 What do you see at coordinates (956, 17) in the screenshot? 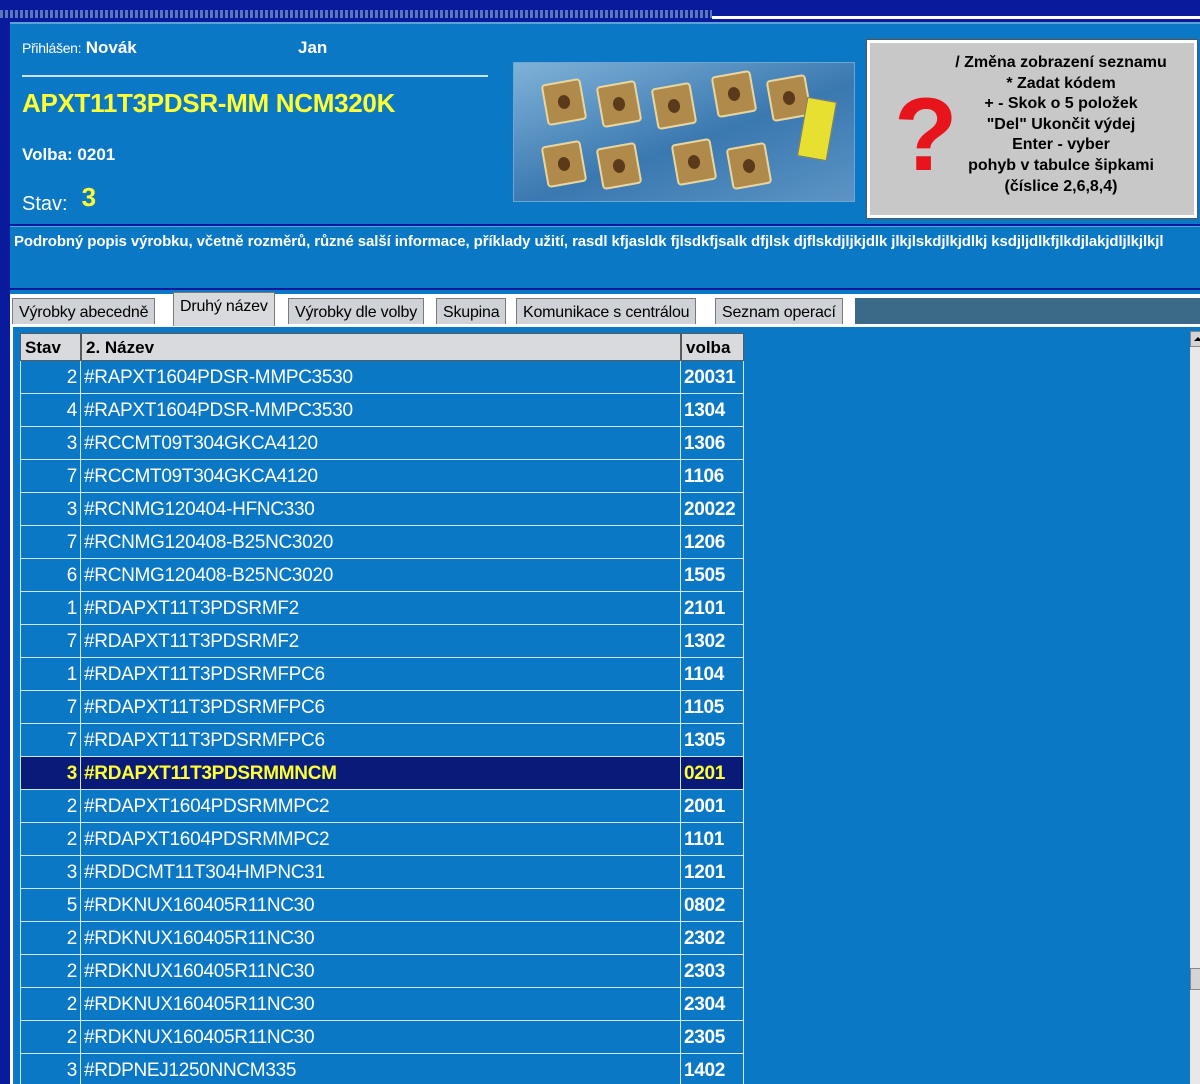
I see `title-strip-line` at bounding box center [956, 17].